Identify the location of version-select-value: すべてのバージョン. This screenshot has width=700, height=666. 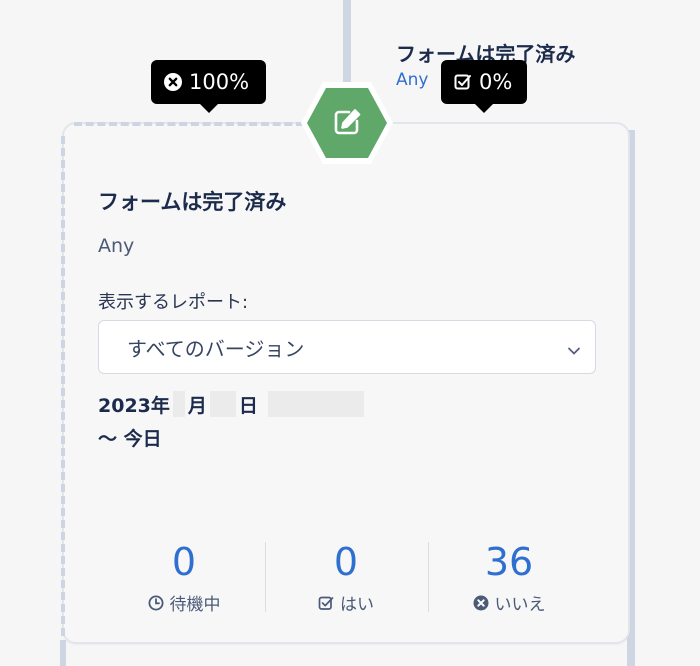
(216, 348).